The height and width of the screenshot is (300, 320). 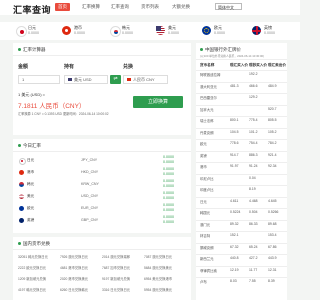 What do you see at coordinates (234, 166) in the screenshot?
I see `table-cell: 91.97` at bounding box center [234, 166].